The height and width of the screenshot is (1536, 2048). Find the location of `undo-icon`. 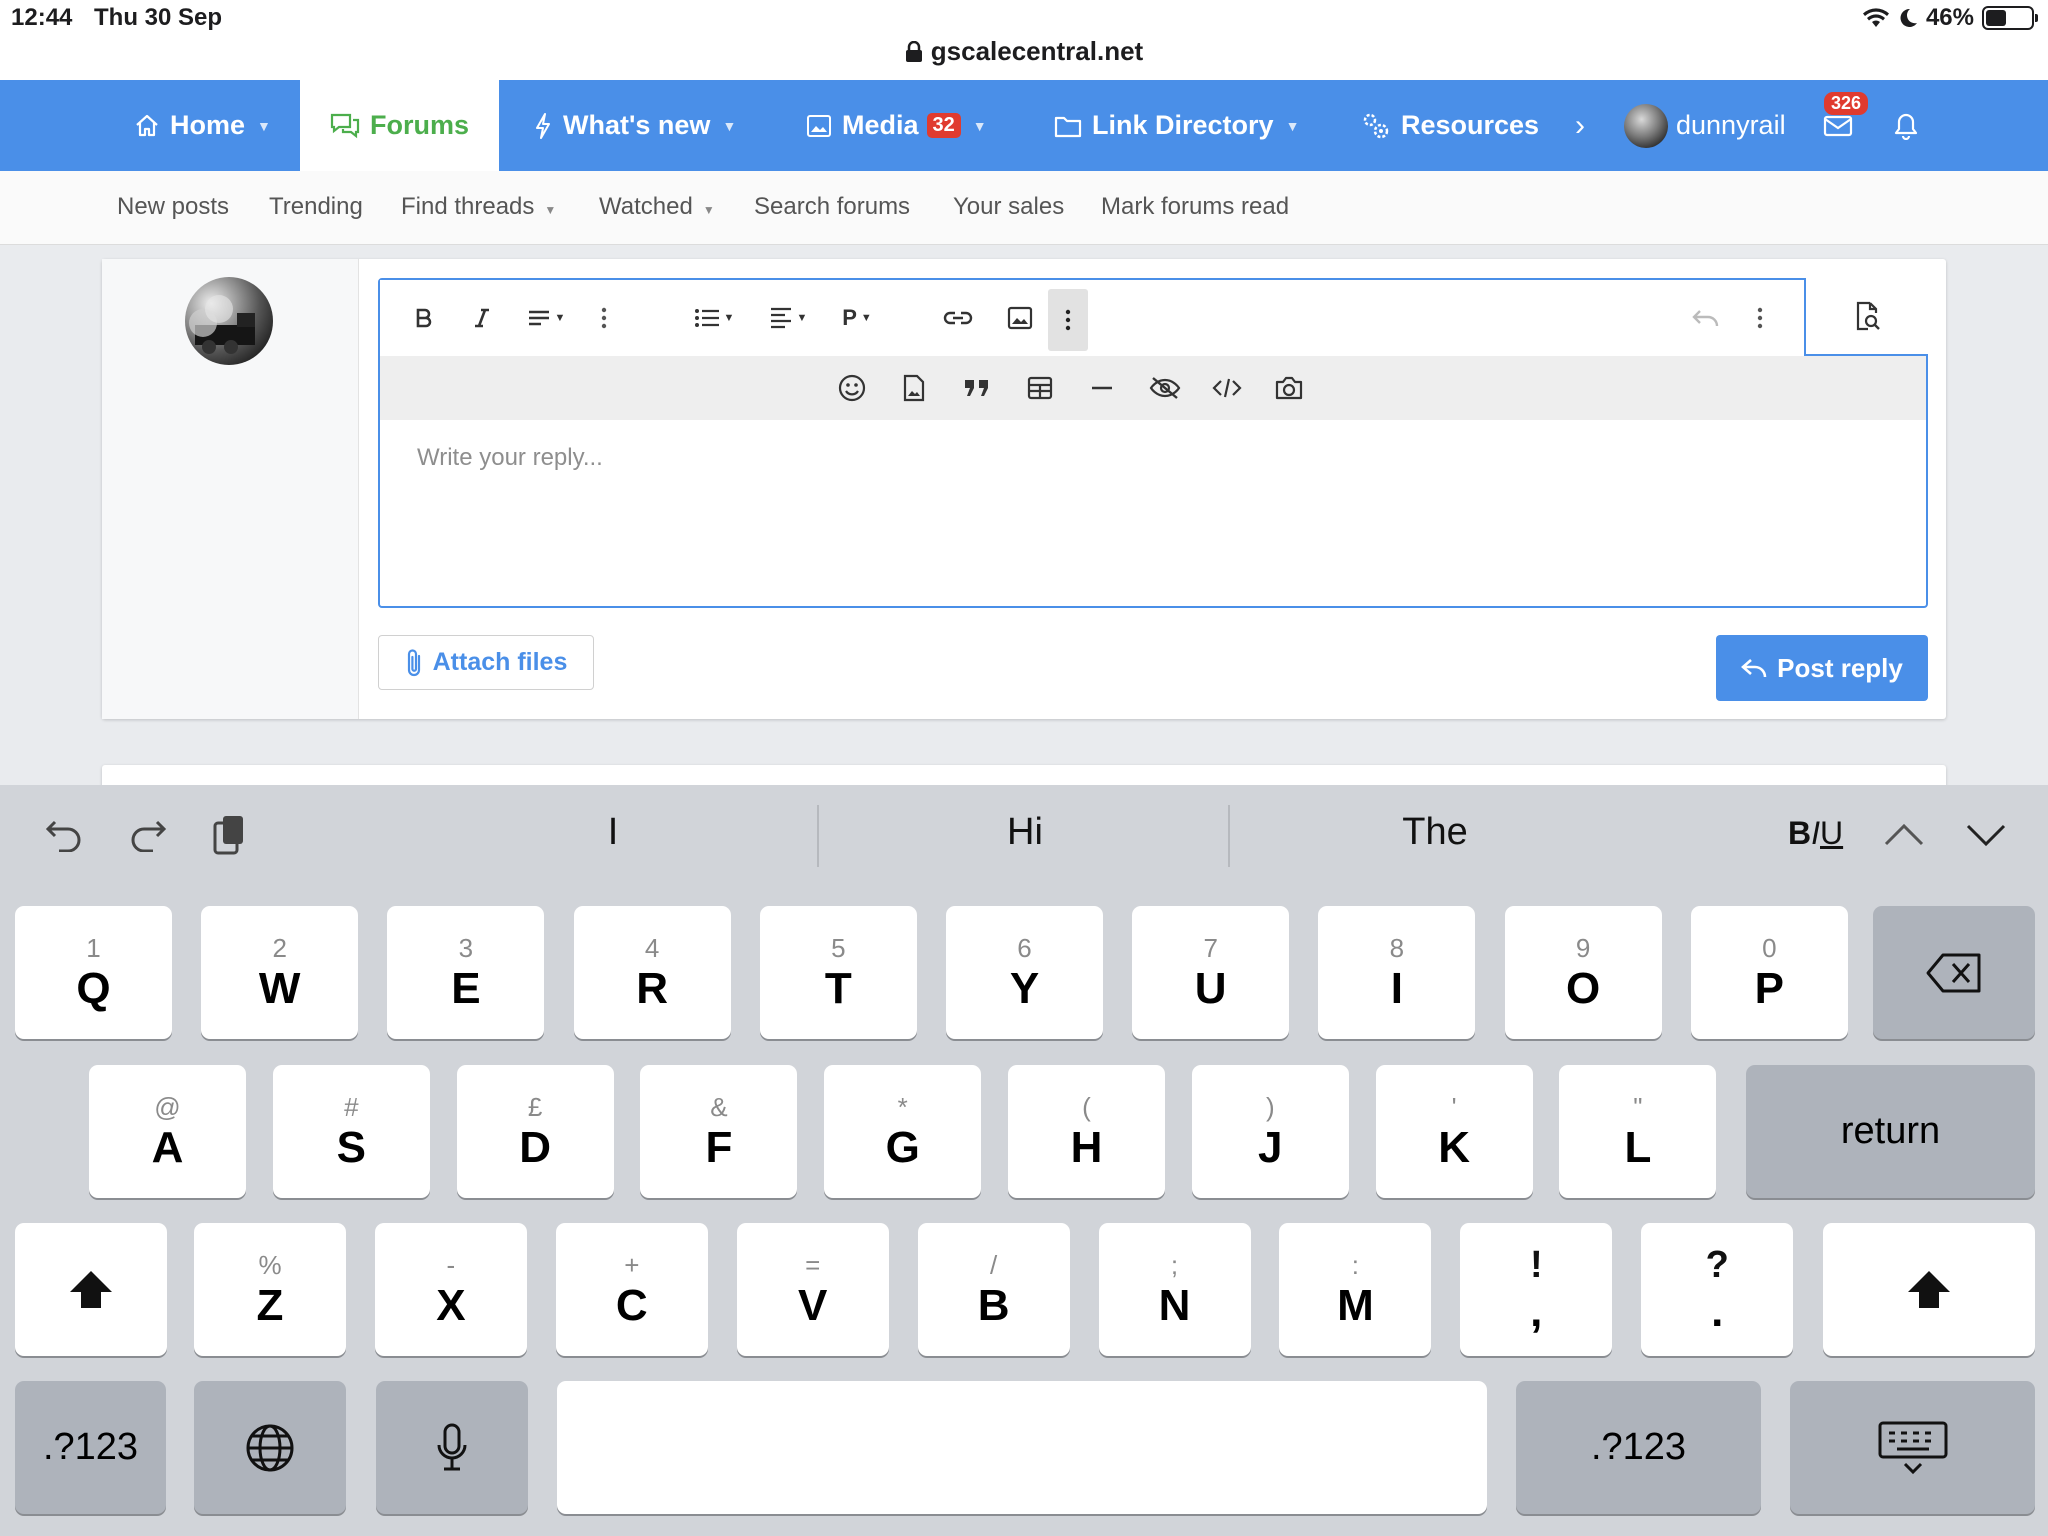

undo-icon is located at coordinates (64, 835).